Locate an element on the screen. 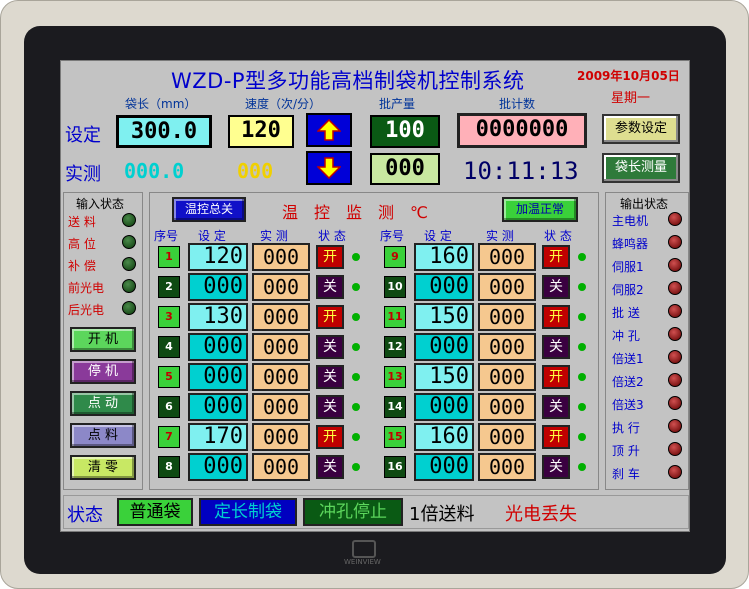 This screenshot has height=589, width=749. speed-down-button is located at coordinates (329, 168).